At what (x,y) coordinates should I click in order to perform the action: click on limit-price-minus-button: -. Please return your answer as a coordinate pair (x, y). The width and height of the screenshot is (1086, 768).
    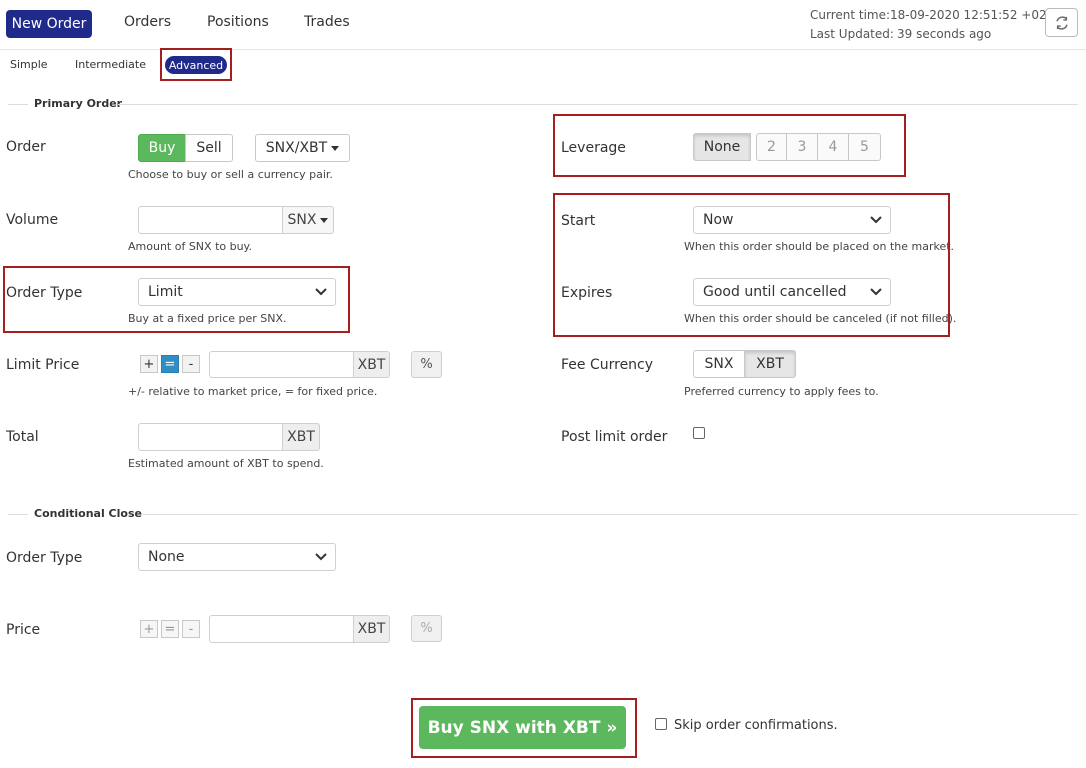
    Looking at the image, I should click on (191, 364).